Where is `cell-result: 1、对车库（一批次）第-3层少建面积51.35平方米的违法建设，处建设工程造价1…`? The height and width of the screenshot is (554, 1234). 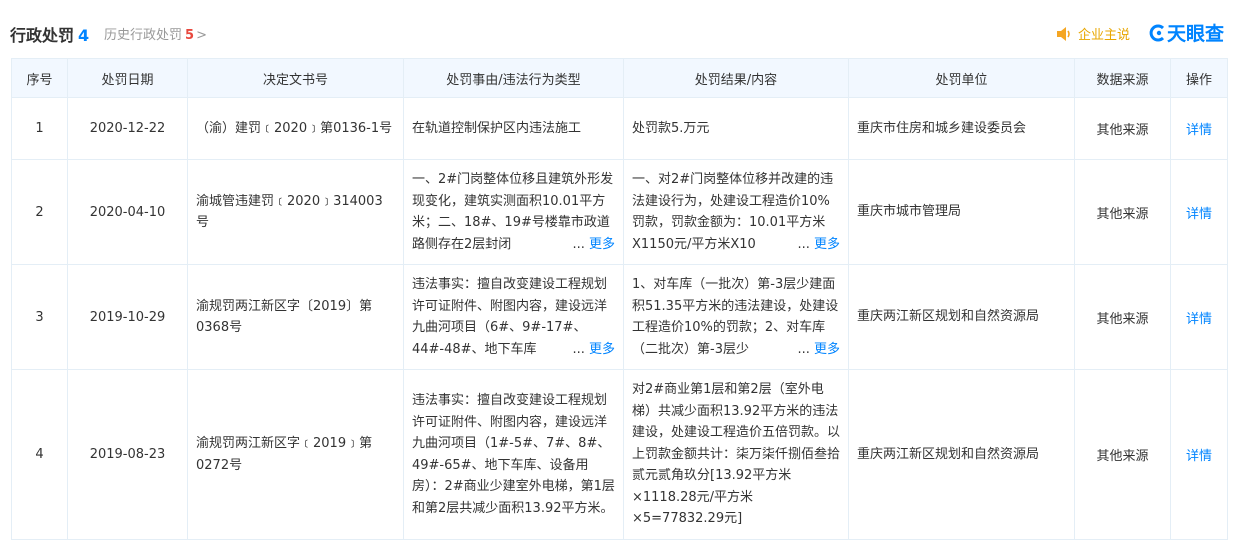 cell-result: 1、对车库（一批次）第-3层少建面积51.35平方米的违法建设，处建设工程造价1… is located at coordinates (736, 317).